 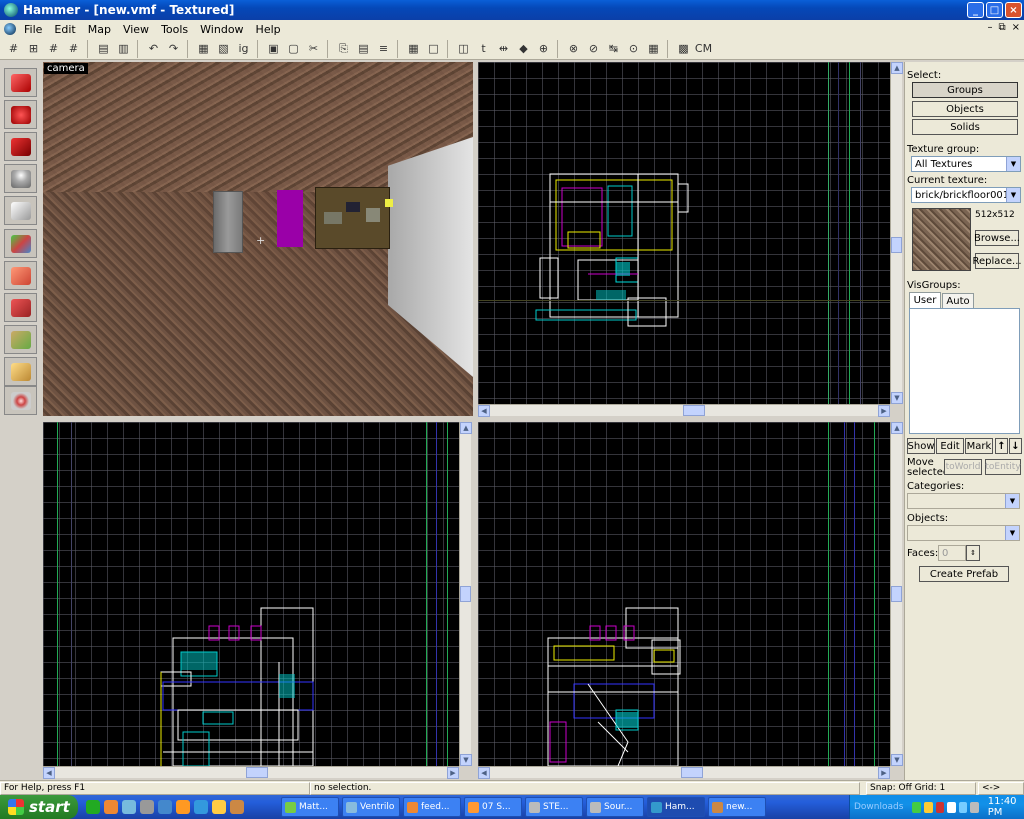 What do you see at coordinates (223, 49) in the screenshot?
I see `toolbar-button-icon: ▧` at bounding box center [223, 49].